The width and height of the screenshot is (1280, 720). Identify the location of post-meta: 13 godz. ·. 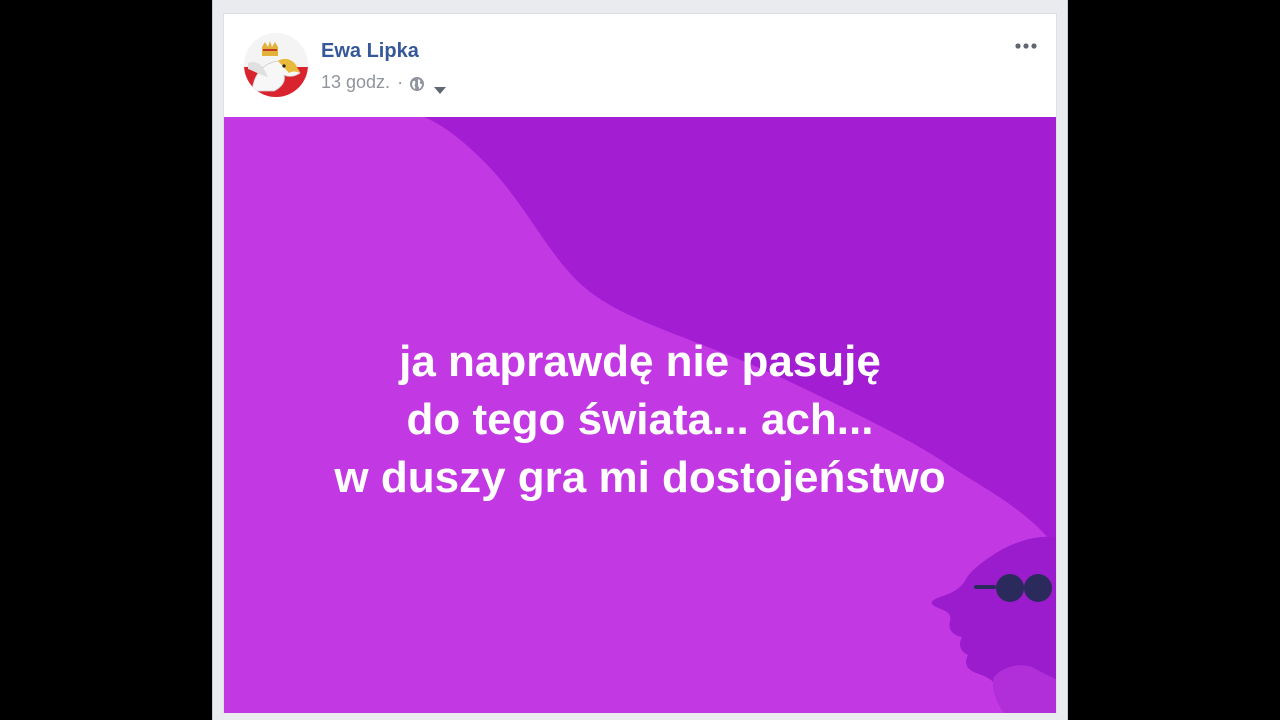
(384, 83).